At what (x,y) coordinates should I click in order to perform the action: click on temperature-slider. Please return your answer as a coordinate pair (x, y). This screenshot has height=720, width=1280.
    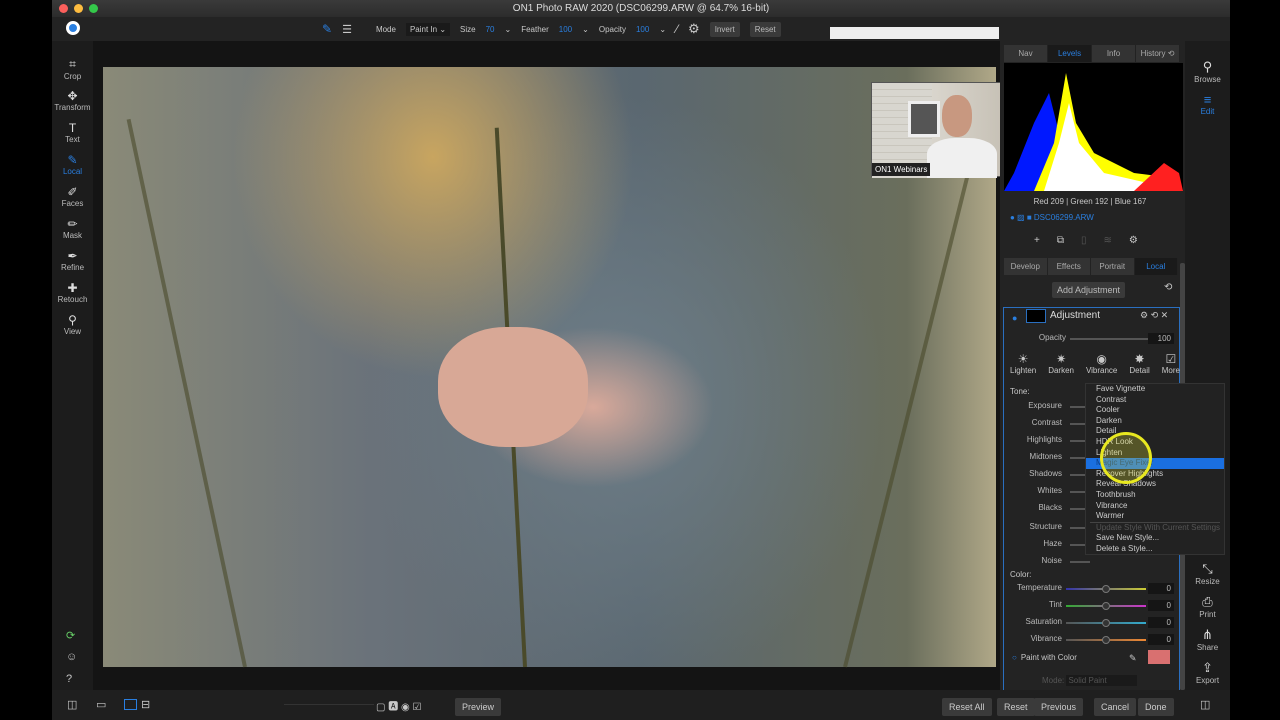
    Looking at the image, I should click on (1106, 589).